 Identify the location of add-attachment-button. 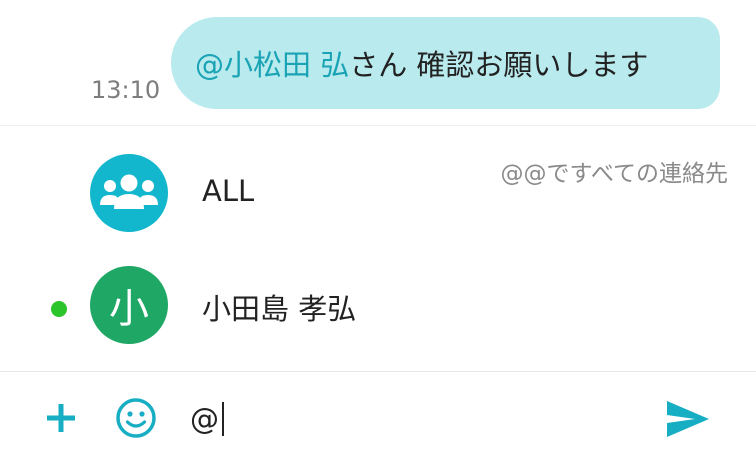
(61, 418).